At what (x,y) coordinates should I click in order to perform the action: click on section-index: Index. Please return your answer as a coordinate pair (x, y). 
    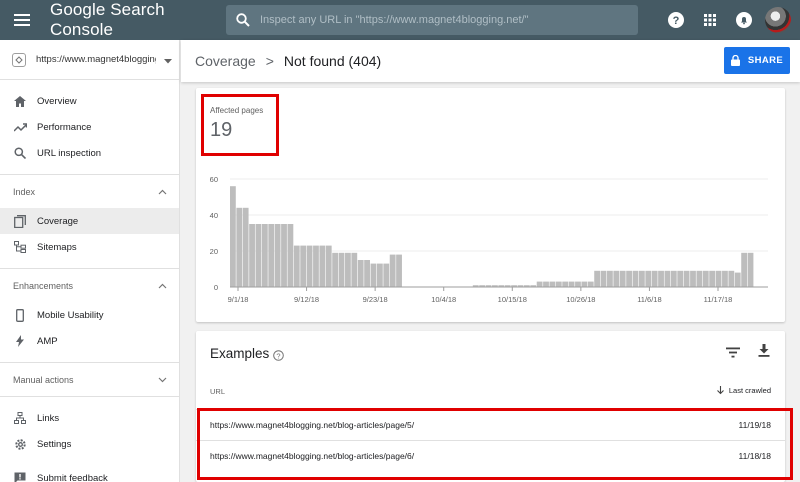
    Looking at the image, I should click on (89, 191).